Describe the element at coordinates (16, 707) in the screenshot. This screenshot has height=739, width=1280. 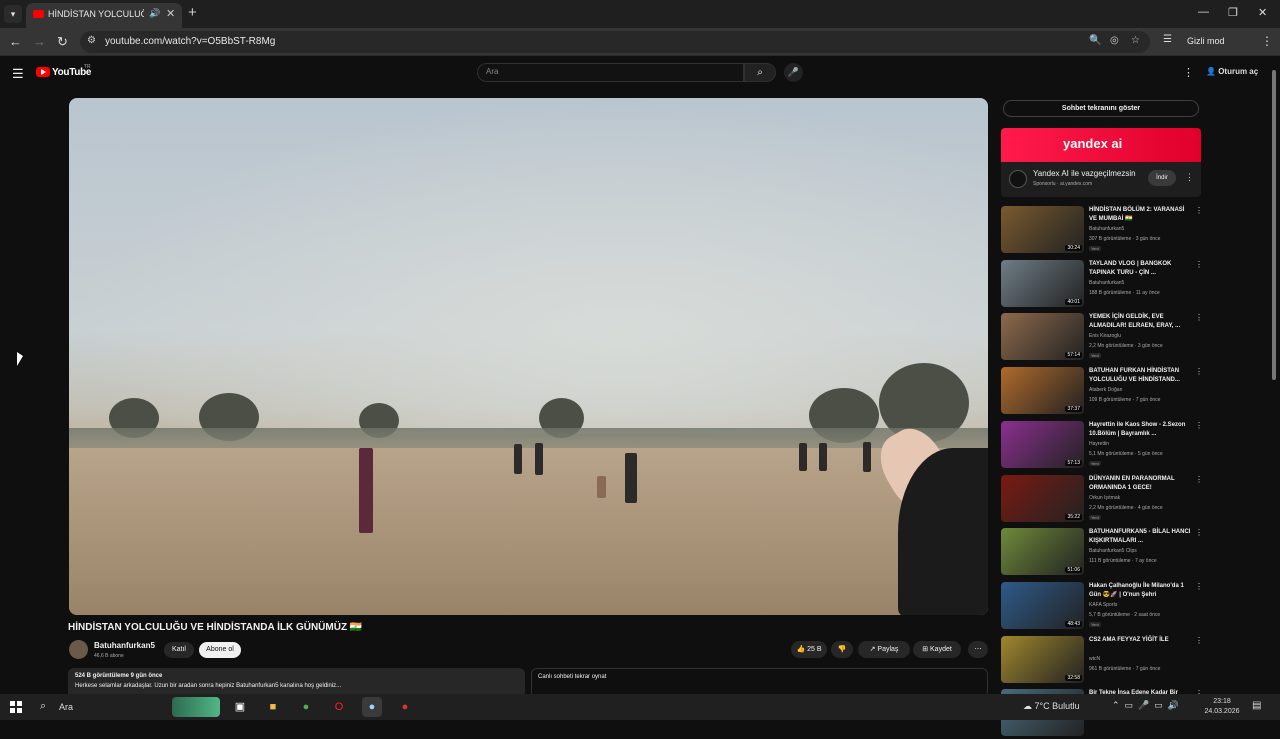
I see `windows-start-icon` at that location.